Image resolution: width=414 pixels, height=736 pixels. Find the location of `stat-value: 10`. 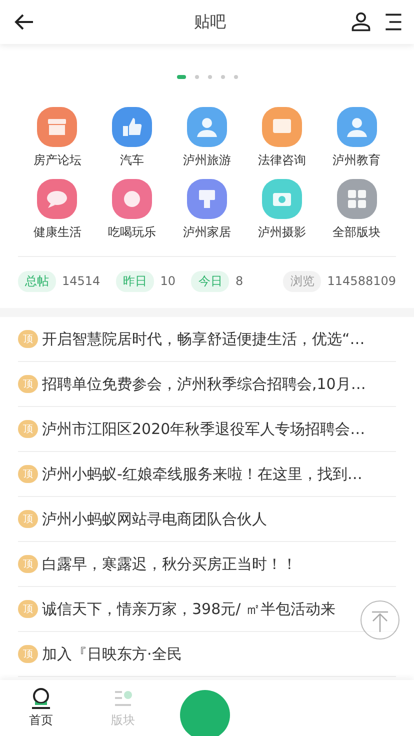

stat-value: 10 is located at coordinates (168, 281).